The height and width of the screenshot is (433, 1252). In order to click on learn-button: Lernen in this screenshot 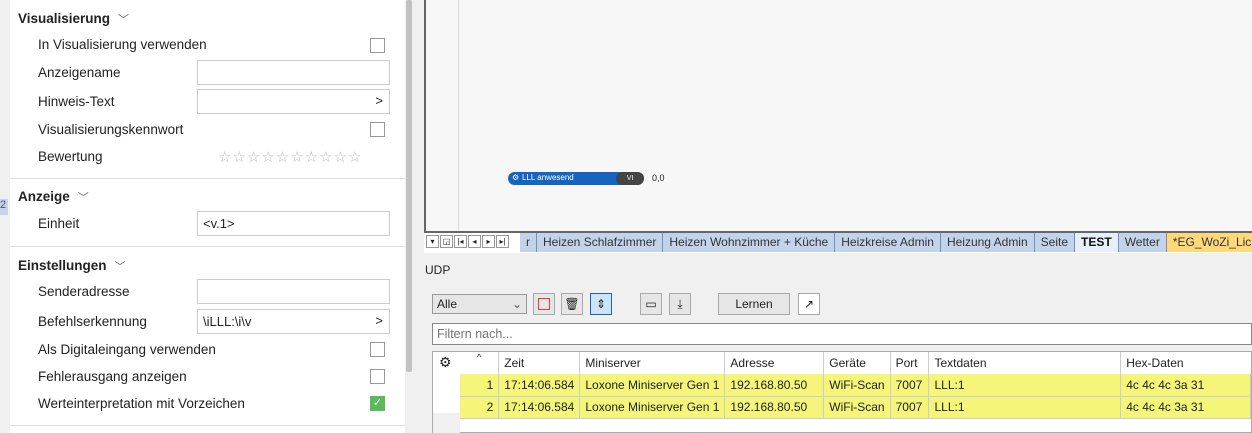, I will do `click(754, 304)`.